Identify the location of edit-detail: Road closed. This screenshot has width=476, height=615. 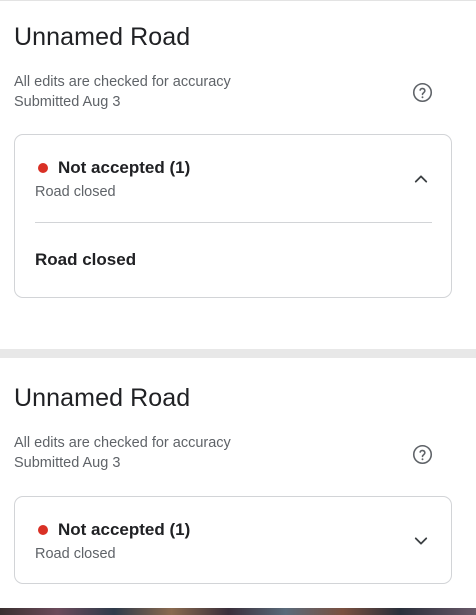
(86, 259).